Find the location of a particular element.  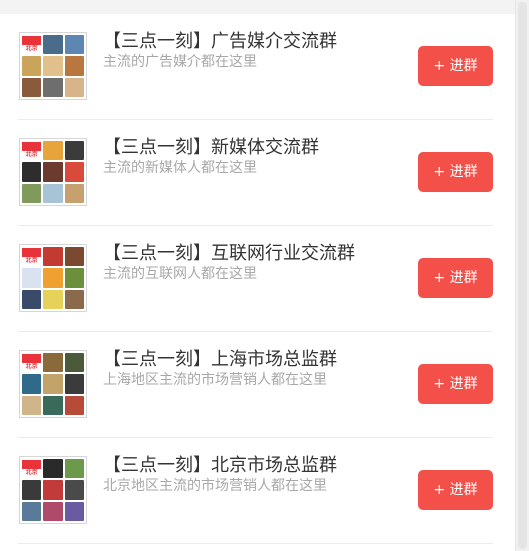

group-title: 【三点一刻】上海市场总监群 is located at coordinates (220, 359).